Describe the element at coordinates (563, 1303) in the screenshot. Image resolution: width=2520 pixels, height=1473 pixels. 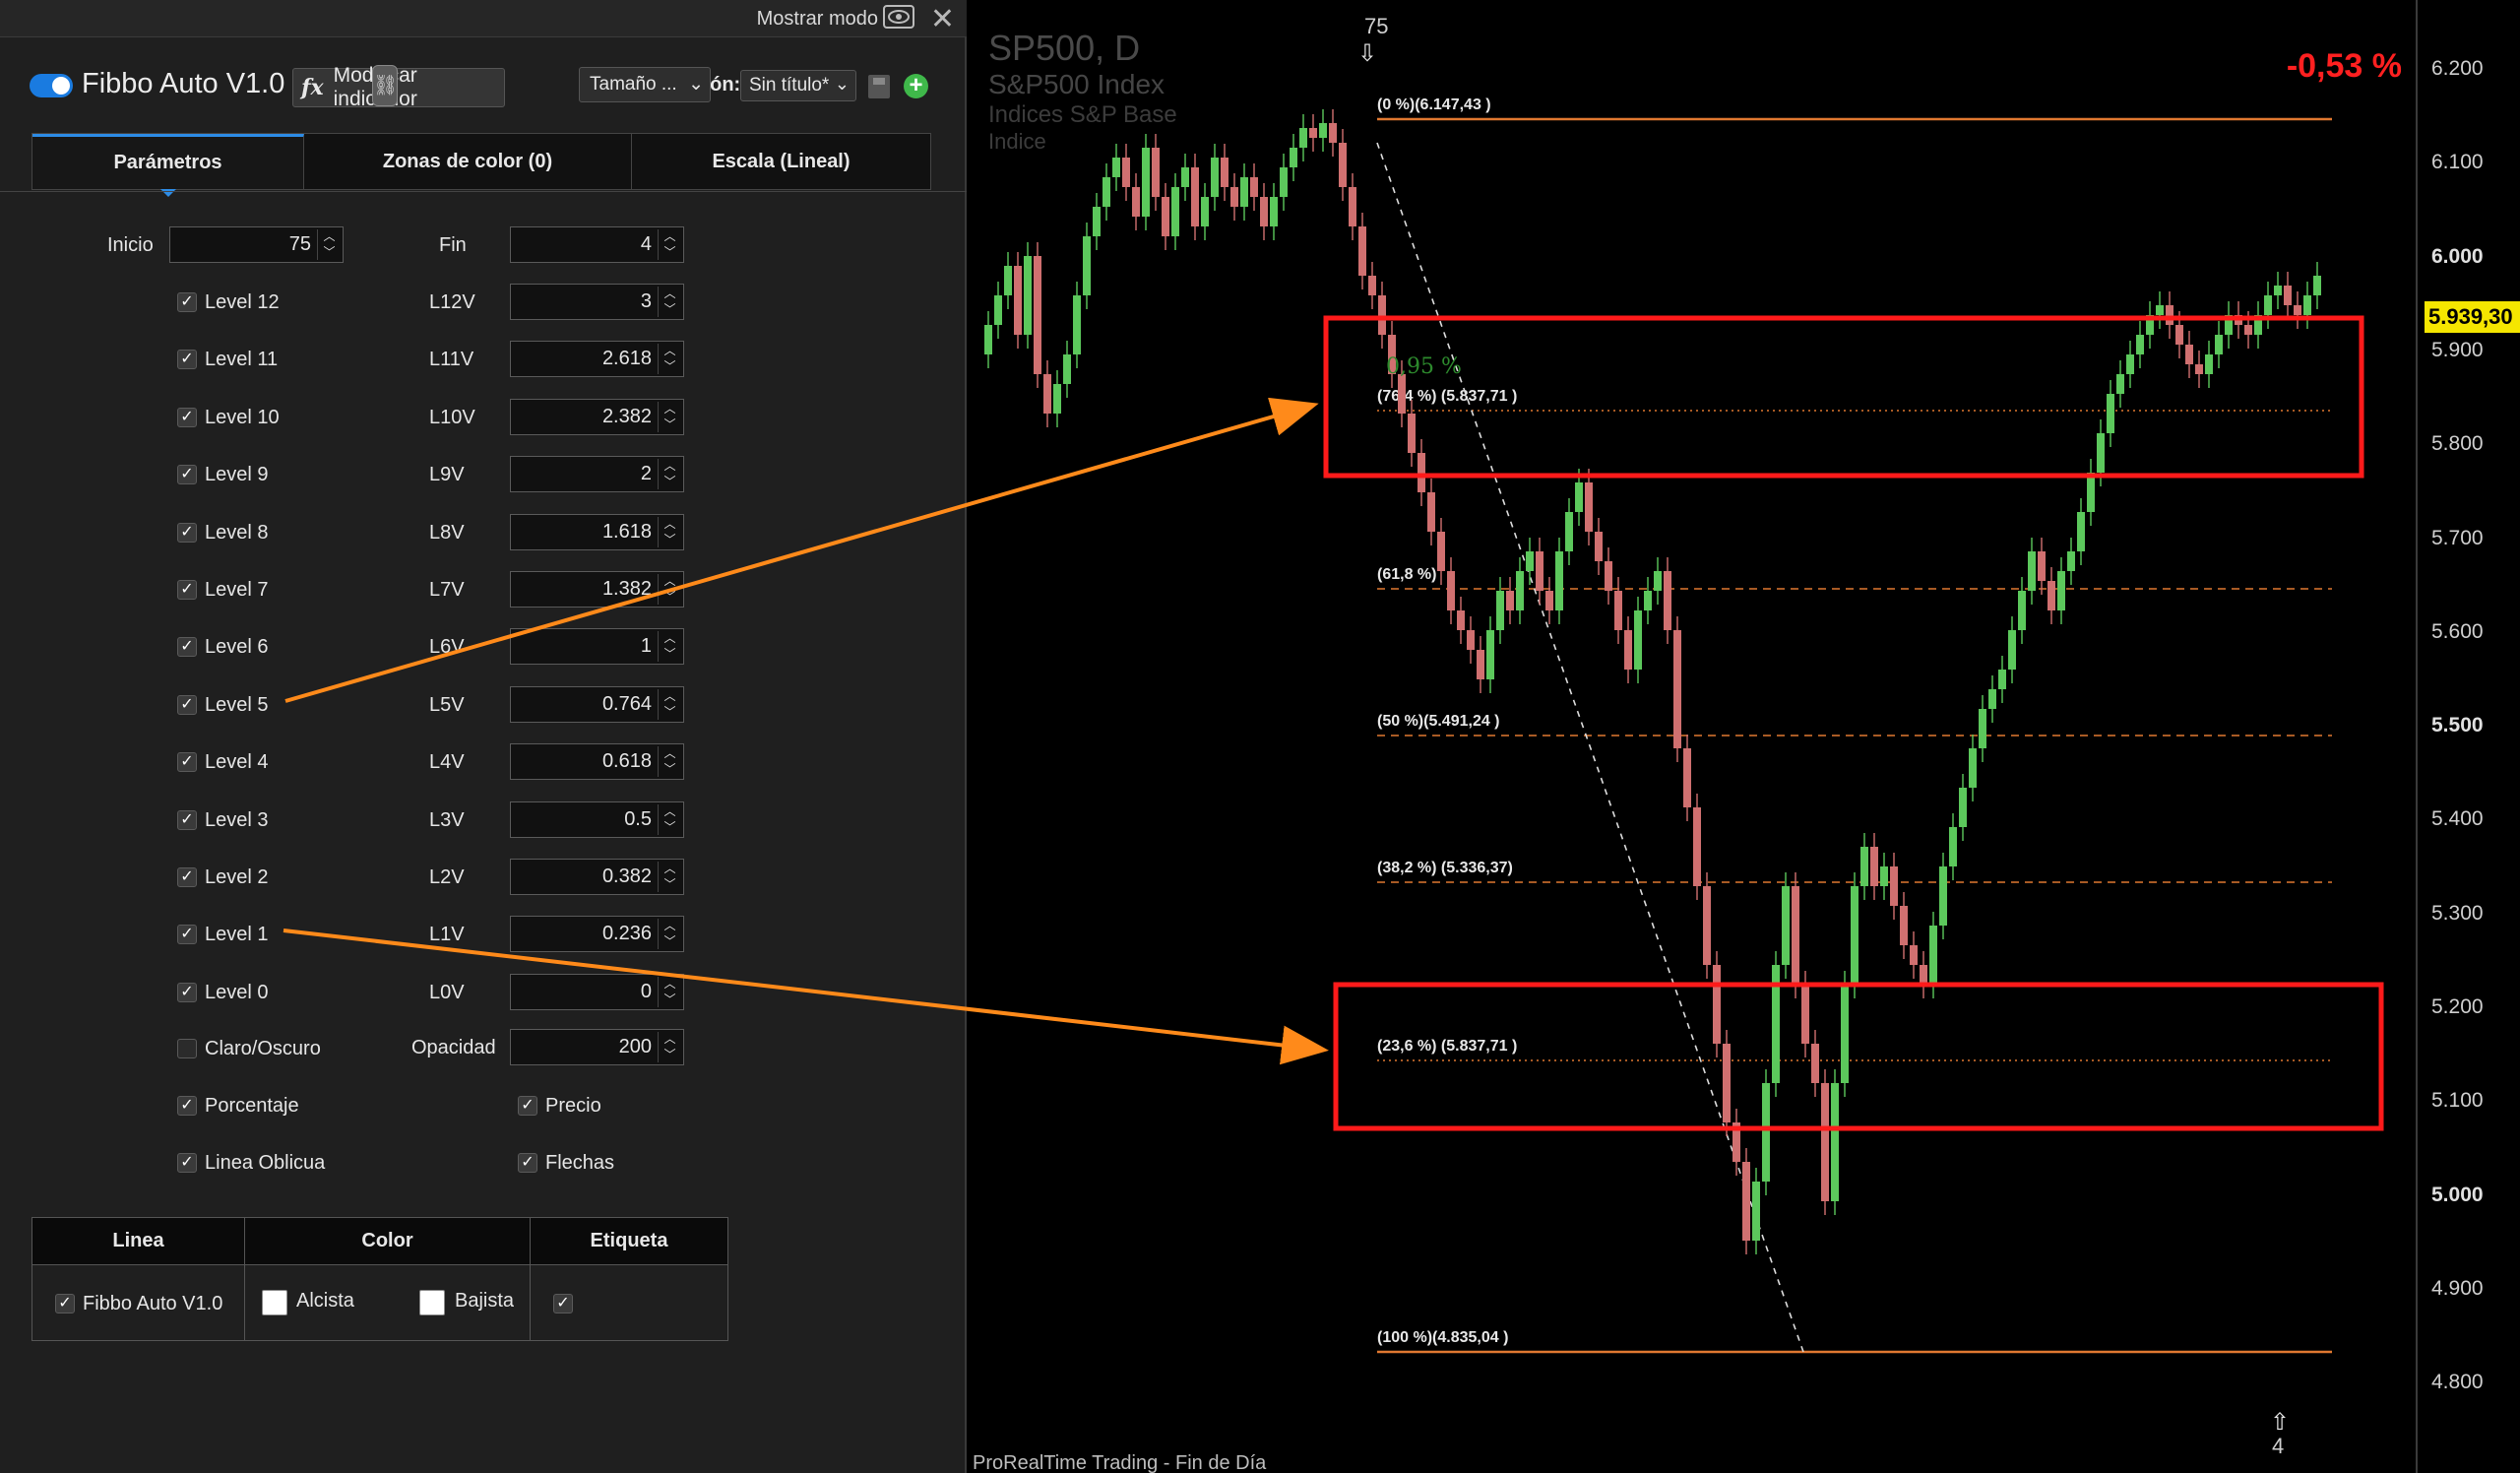
I see `label-visible-checkbox: ✓` at that location.